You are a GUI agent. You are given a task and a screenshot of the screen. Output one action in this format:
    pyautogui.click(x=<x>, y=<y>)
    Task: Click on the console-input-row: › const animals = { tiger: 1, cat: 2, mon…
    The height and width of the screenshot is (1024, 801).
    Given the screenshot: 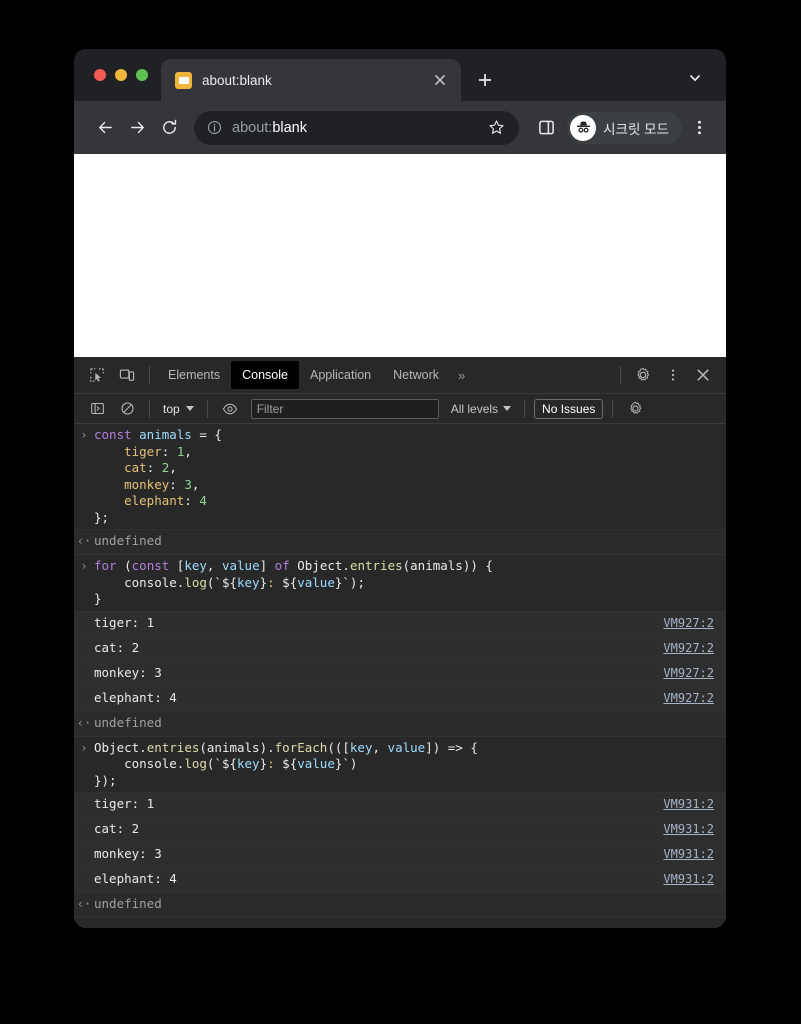 What is the action you would take?
    pyautogui.click(x=400, y=477)
    